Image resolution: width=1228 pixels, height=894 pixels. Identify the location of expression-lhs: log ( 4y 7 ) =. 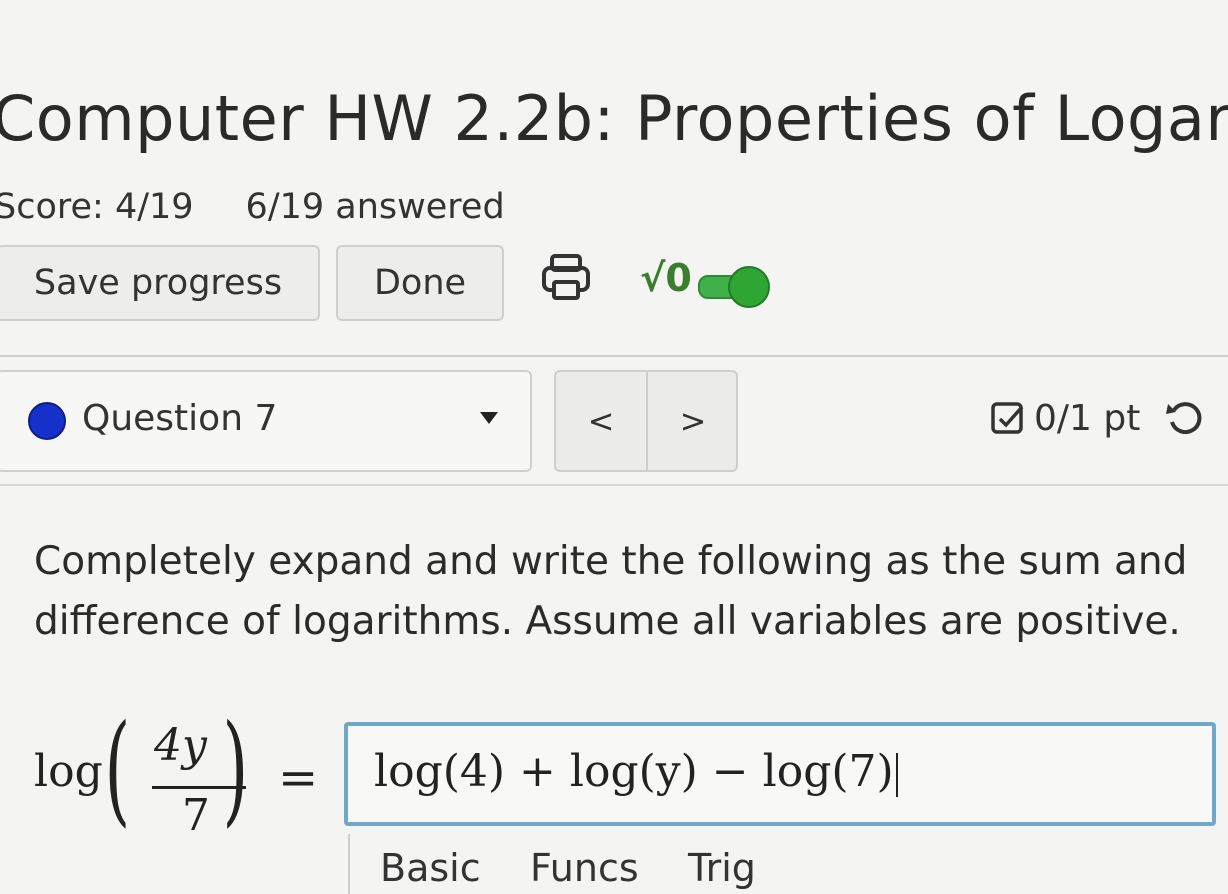
(184, 771).